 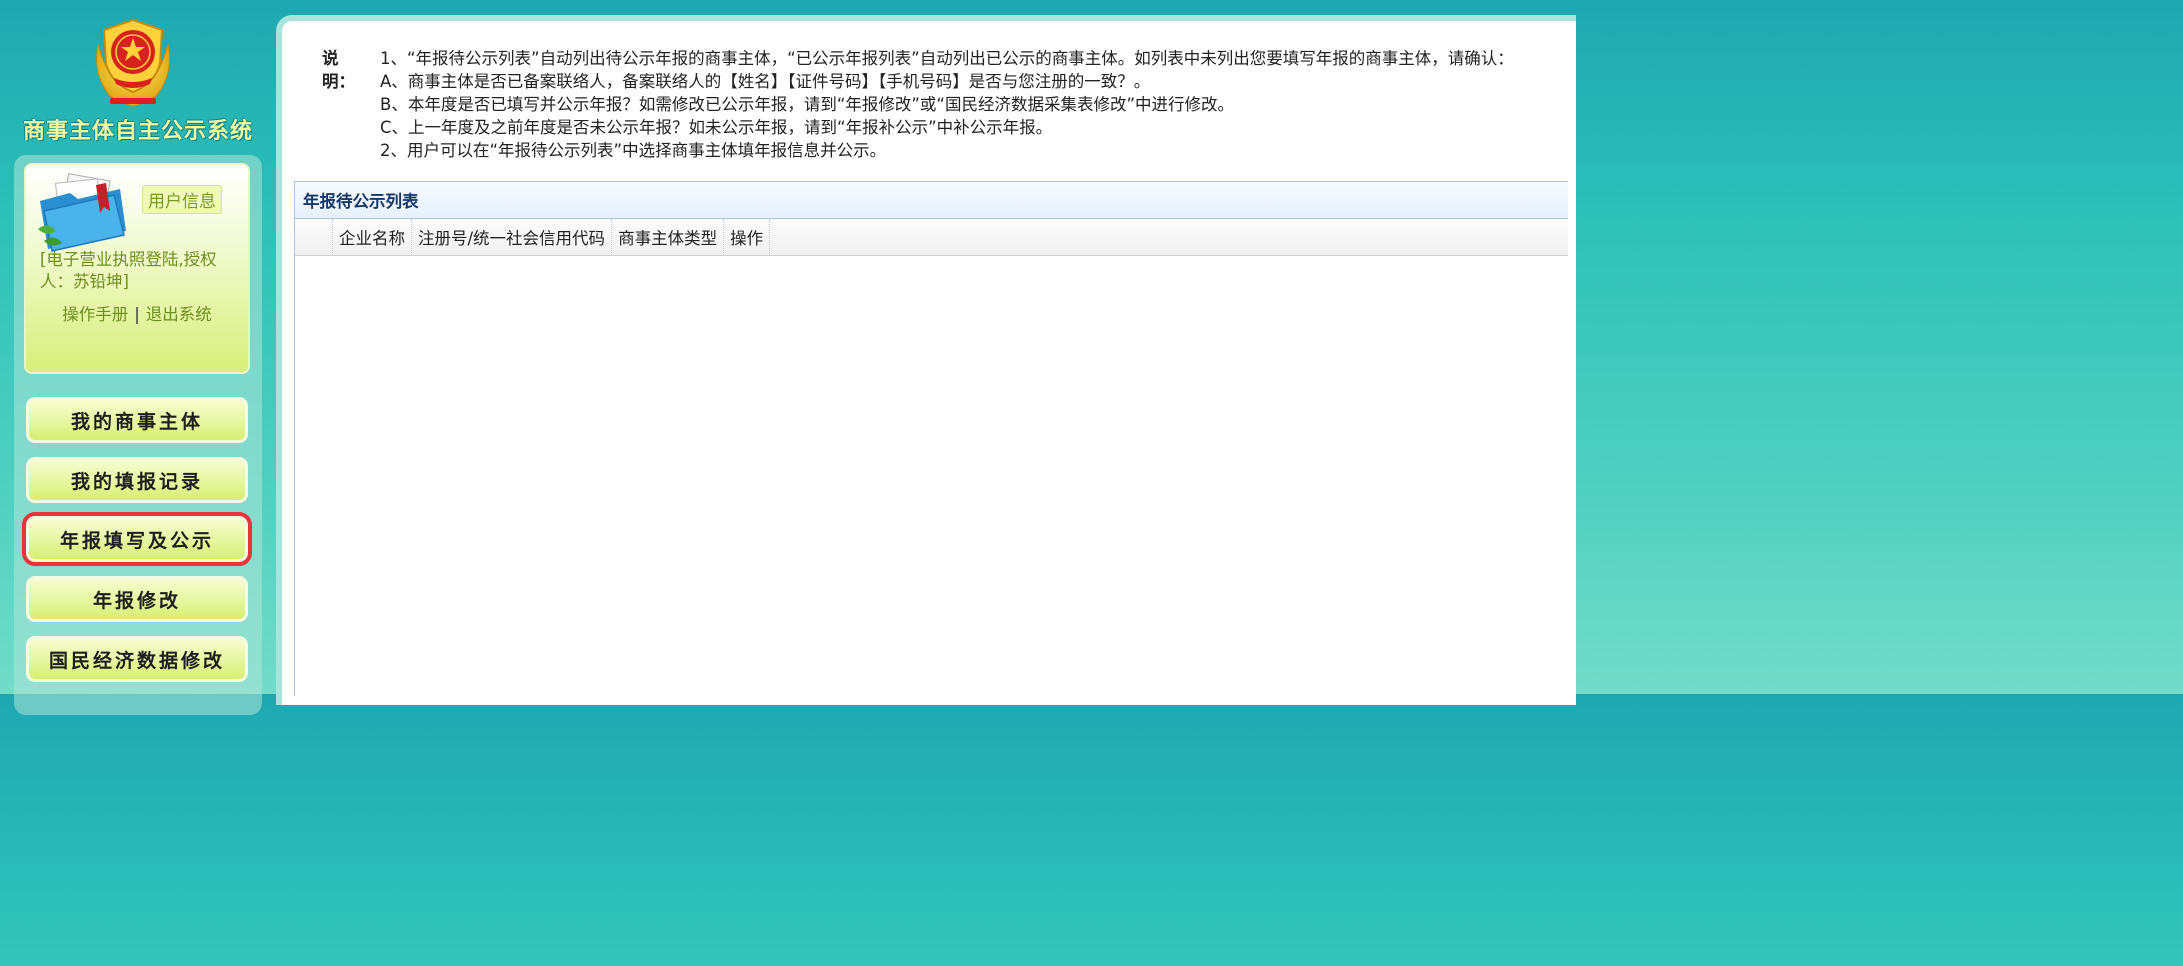 I want to click on header-select-cell, so click(x=314, y=237).